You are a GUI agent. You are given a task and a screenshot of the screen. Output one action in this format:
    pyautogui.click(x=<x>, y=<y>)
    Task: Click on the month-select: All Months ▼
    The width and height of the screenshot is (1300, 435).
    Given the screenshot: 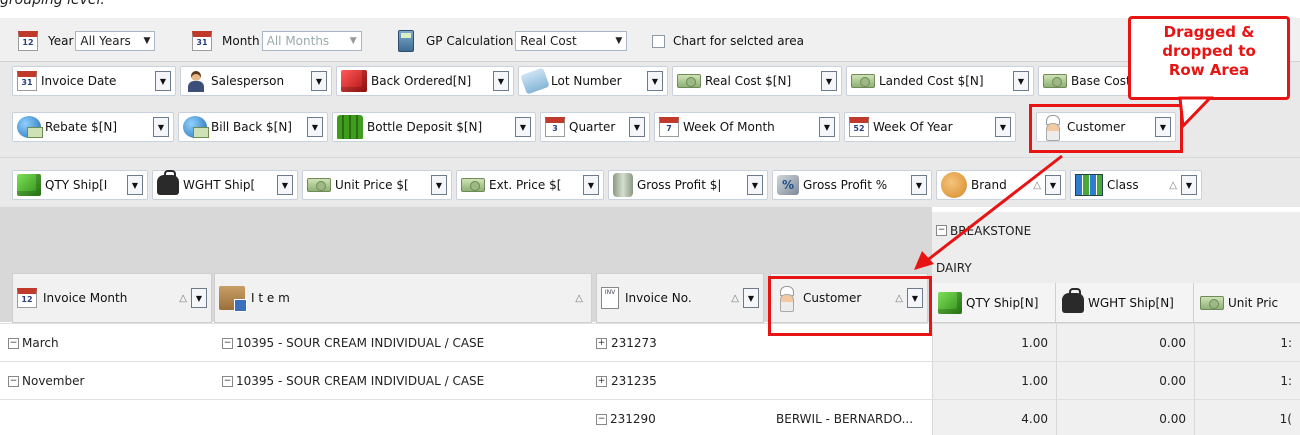 What is the action you would take?
    pyautogui.click(x=311, y=41)
    